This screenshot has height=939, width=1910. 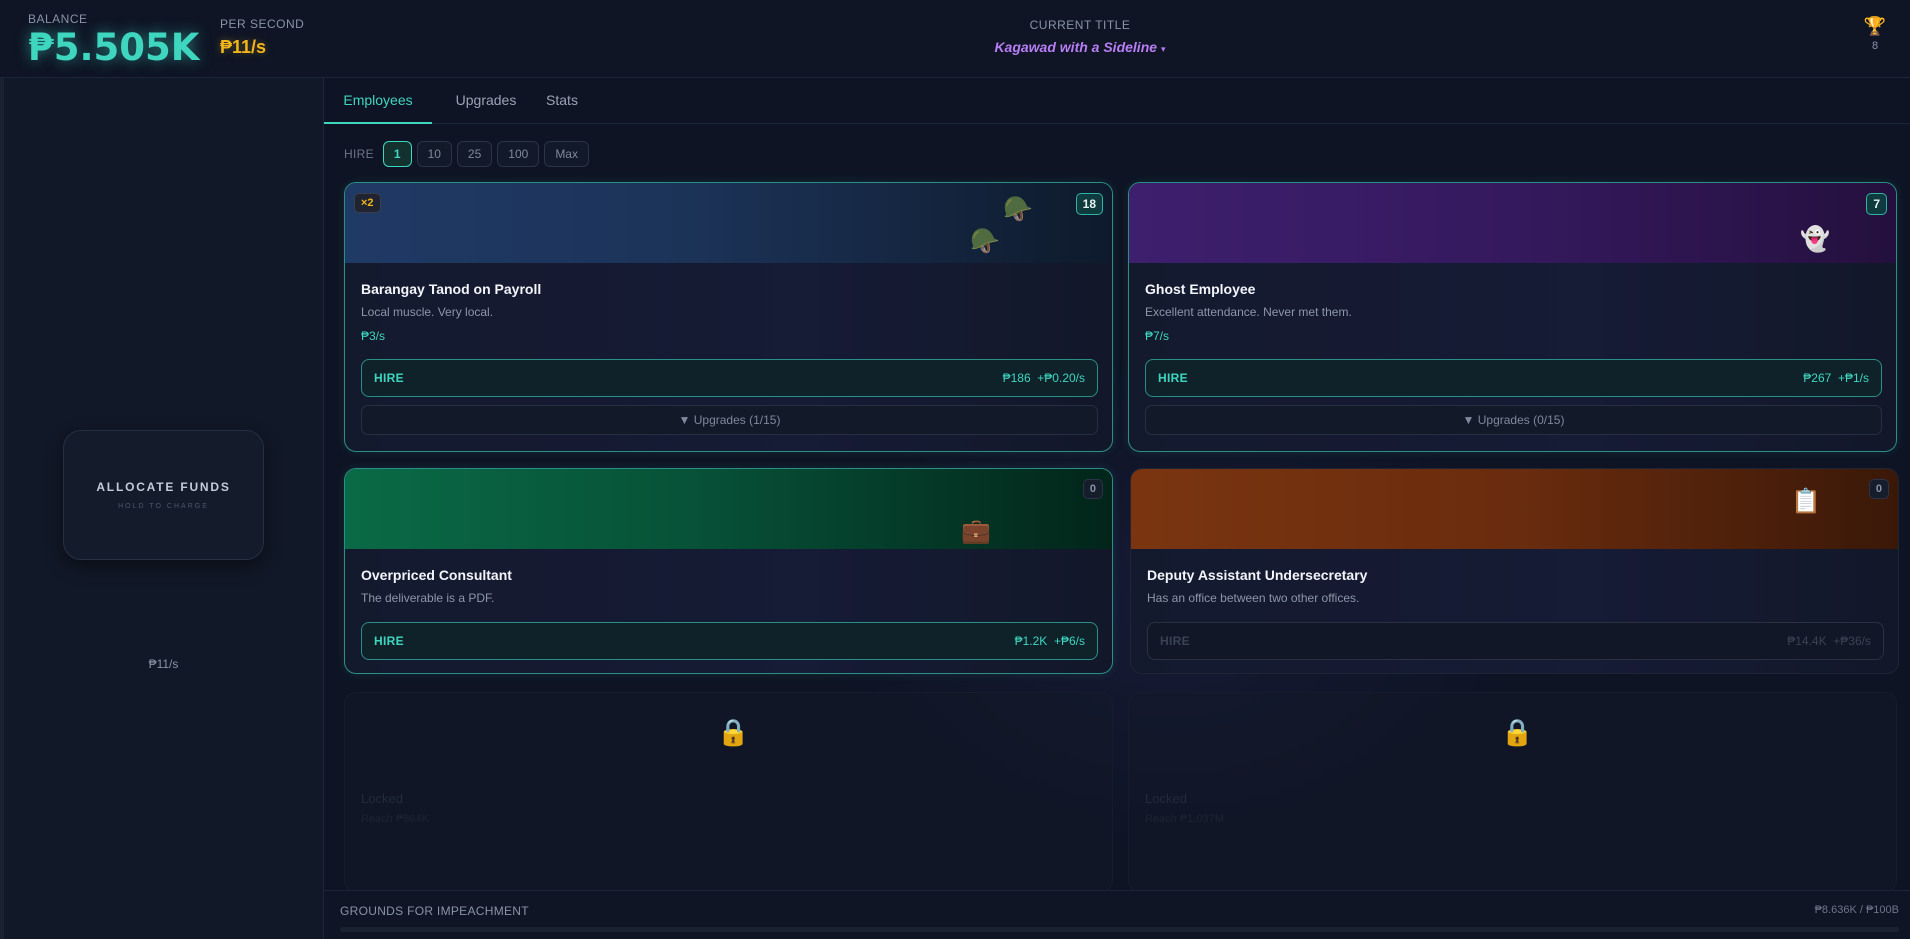 I want to click on click-rate: ₱11/s, so click(x=163, y=664).